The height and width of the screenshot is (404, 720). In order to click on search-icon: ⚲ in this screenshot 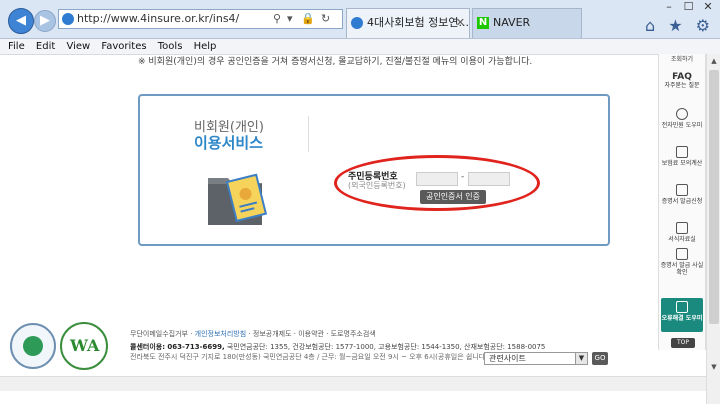, I will do `click(277, 18)`.